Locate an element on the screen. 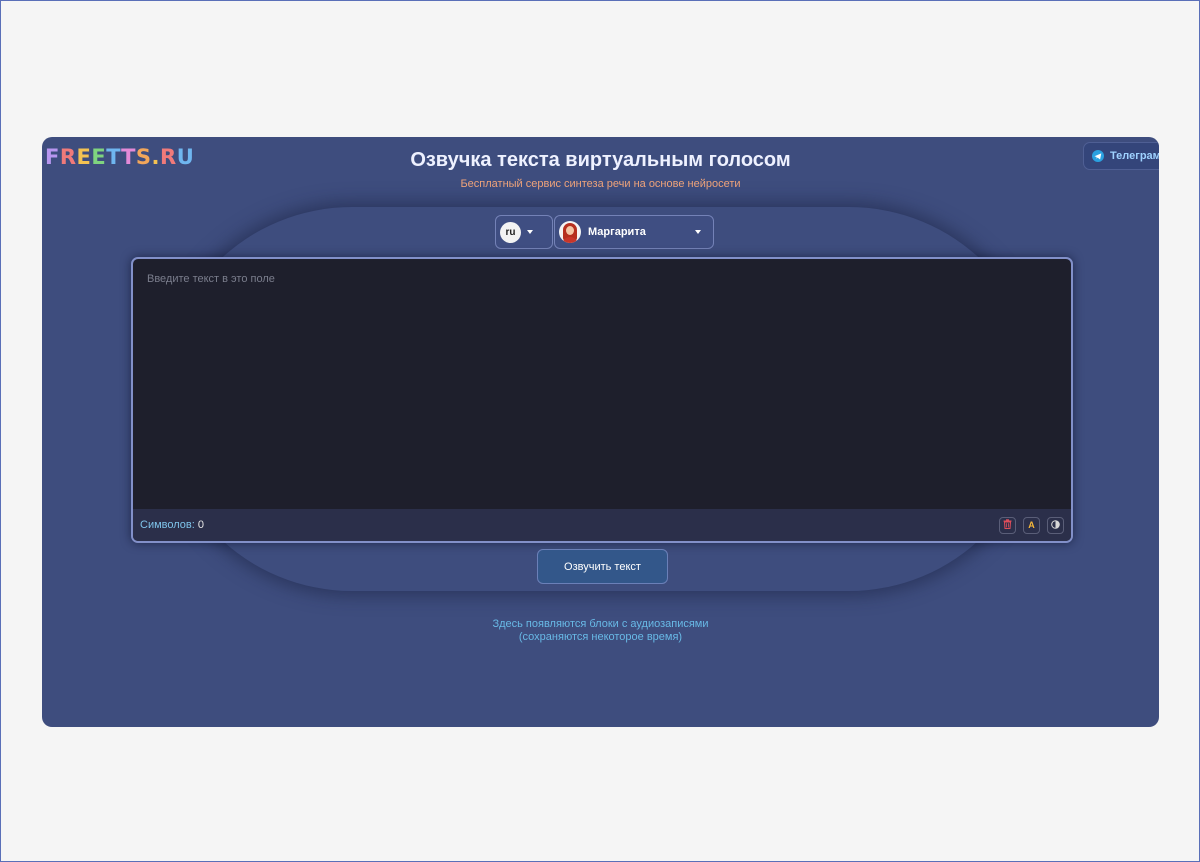  voice-select: Маргарита is located at coordinates (634, 232).